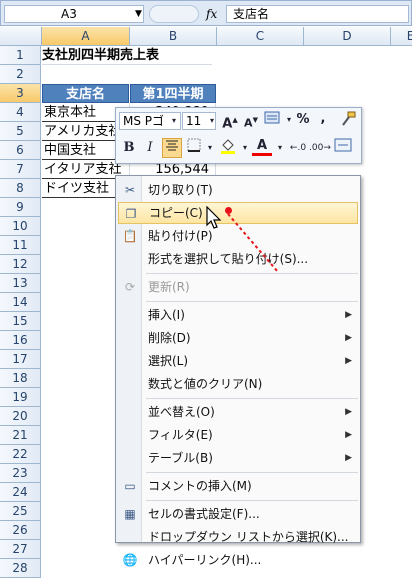  I want to click on grow-font-icon: A▲, so click(230, 120).